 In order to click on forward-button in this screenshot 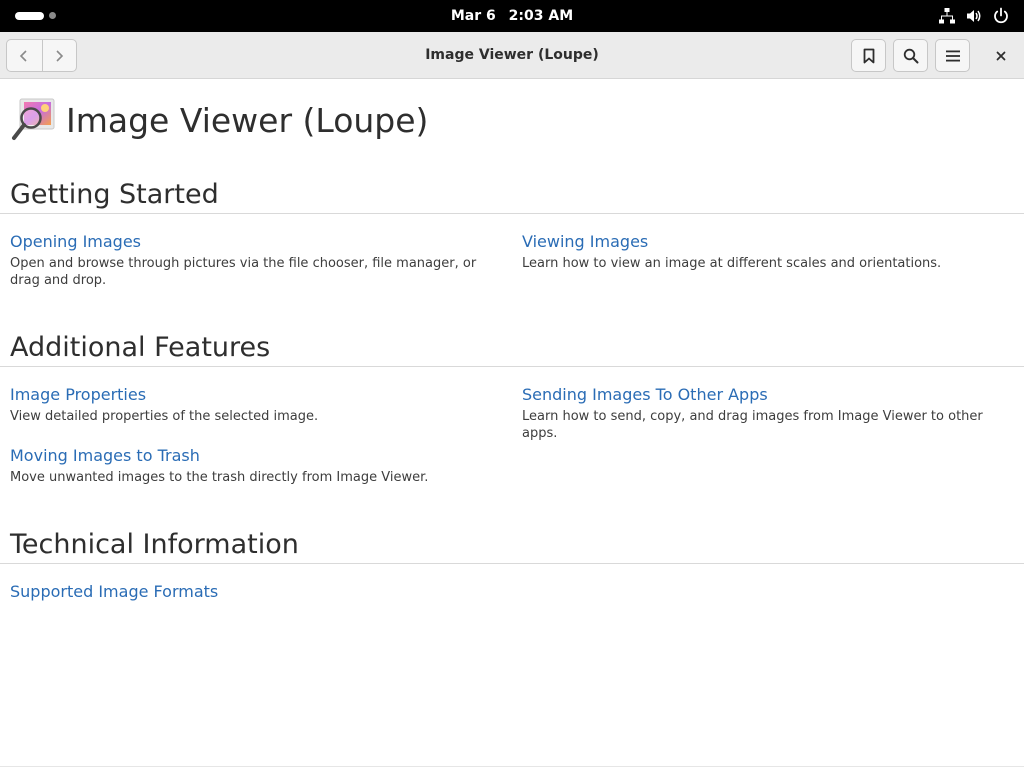, I will do `click(59, 55)`.